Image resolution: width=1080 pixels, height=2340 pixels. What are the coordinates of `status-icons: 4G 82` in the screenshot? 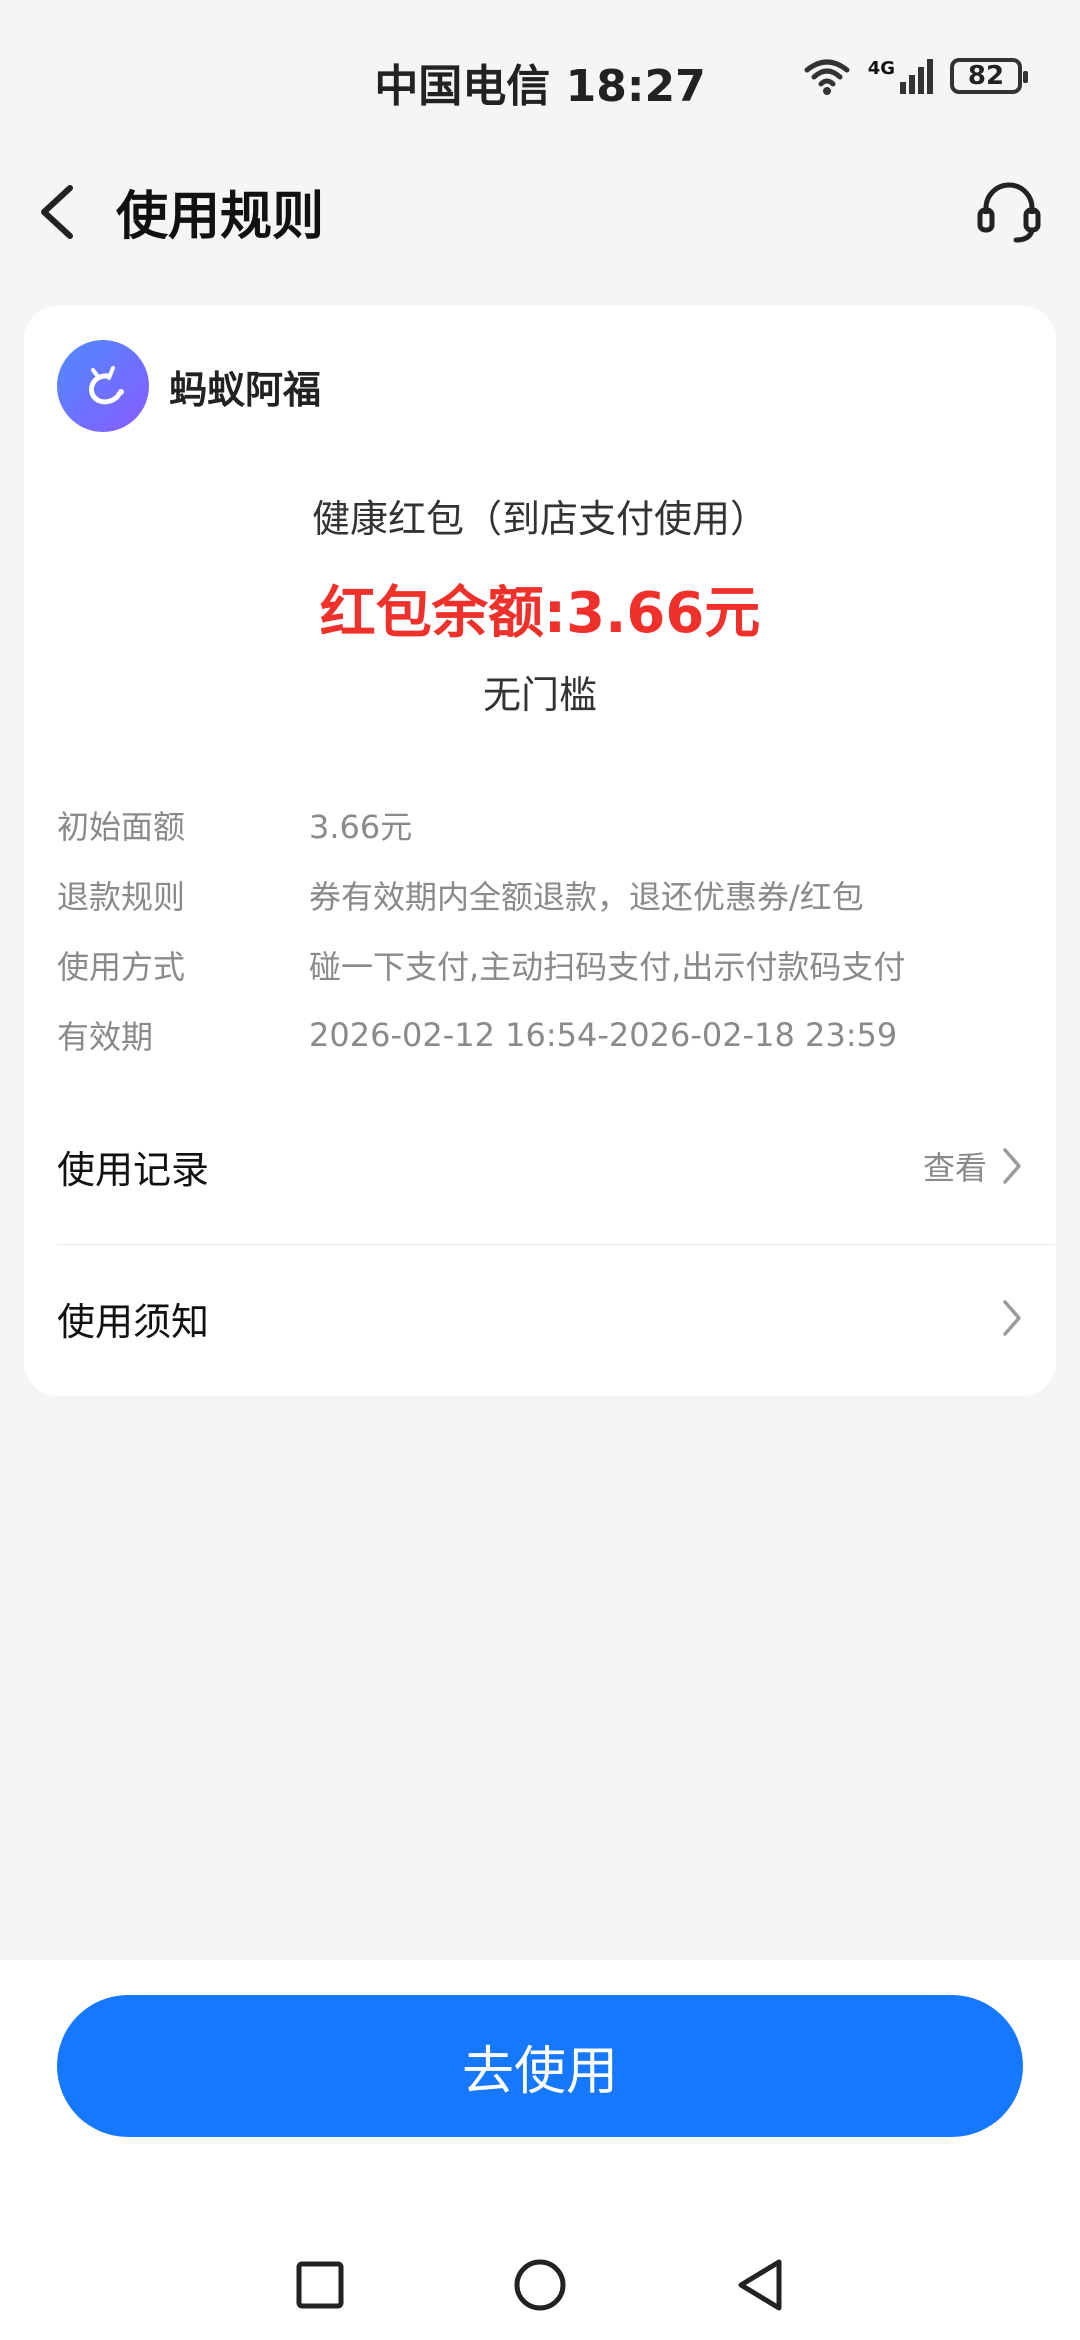 It's located at (915, 76).